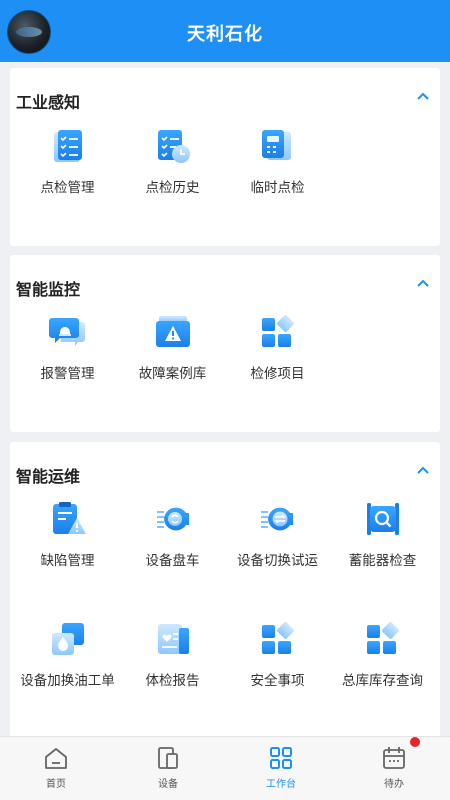 The width and height of the screenshot is (450, 800). Describe the element at coordinates (415, 742) in the screenshot. I see `notification-badge` at that location.